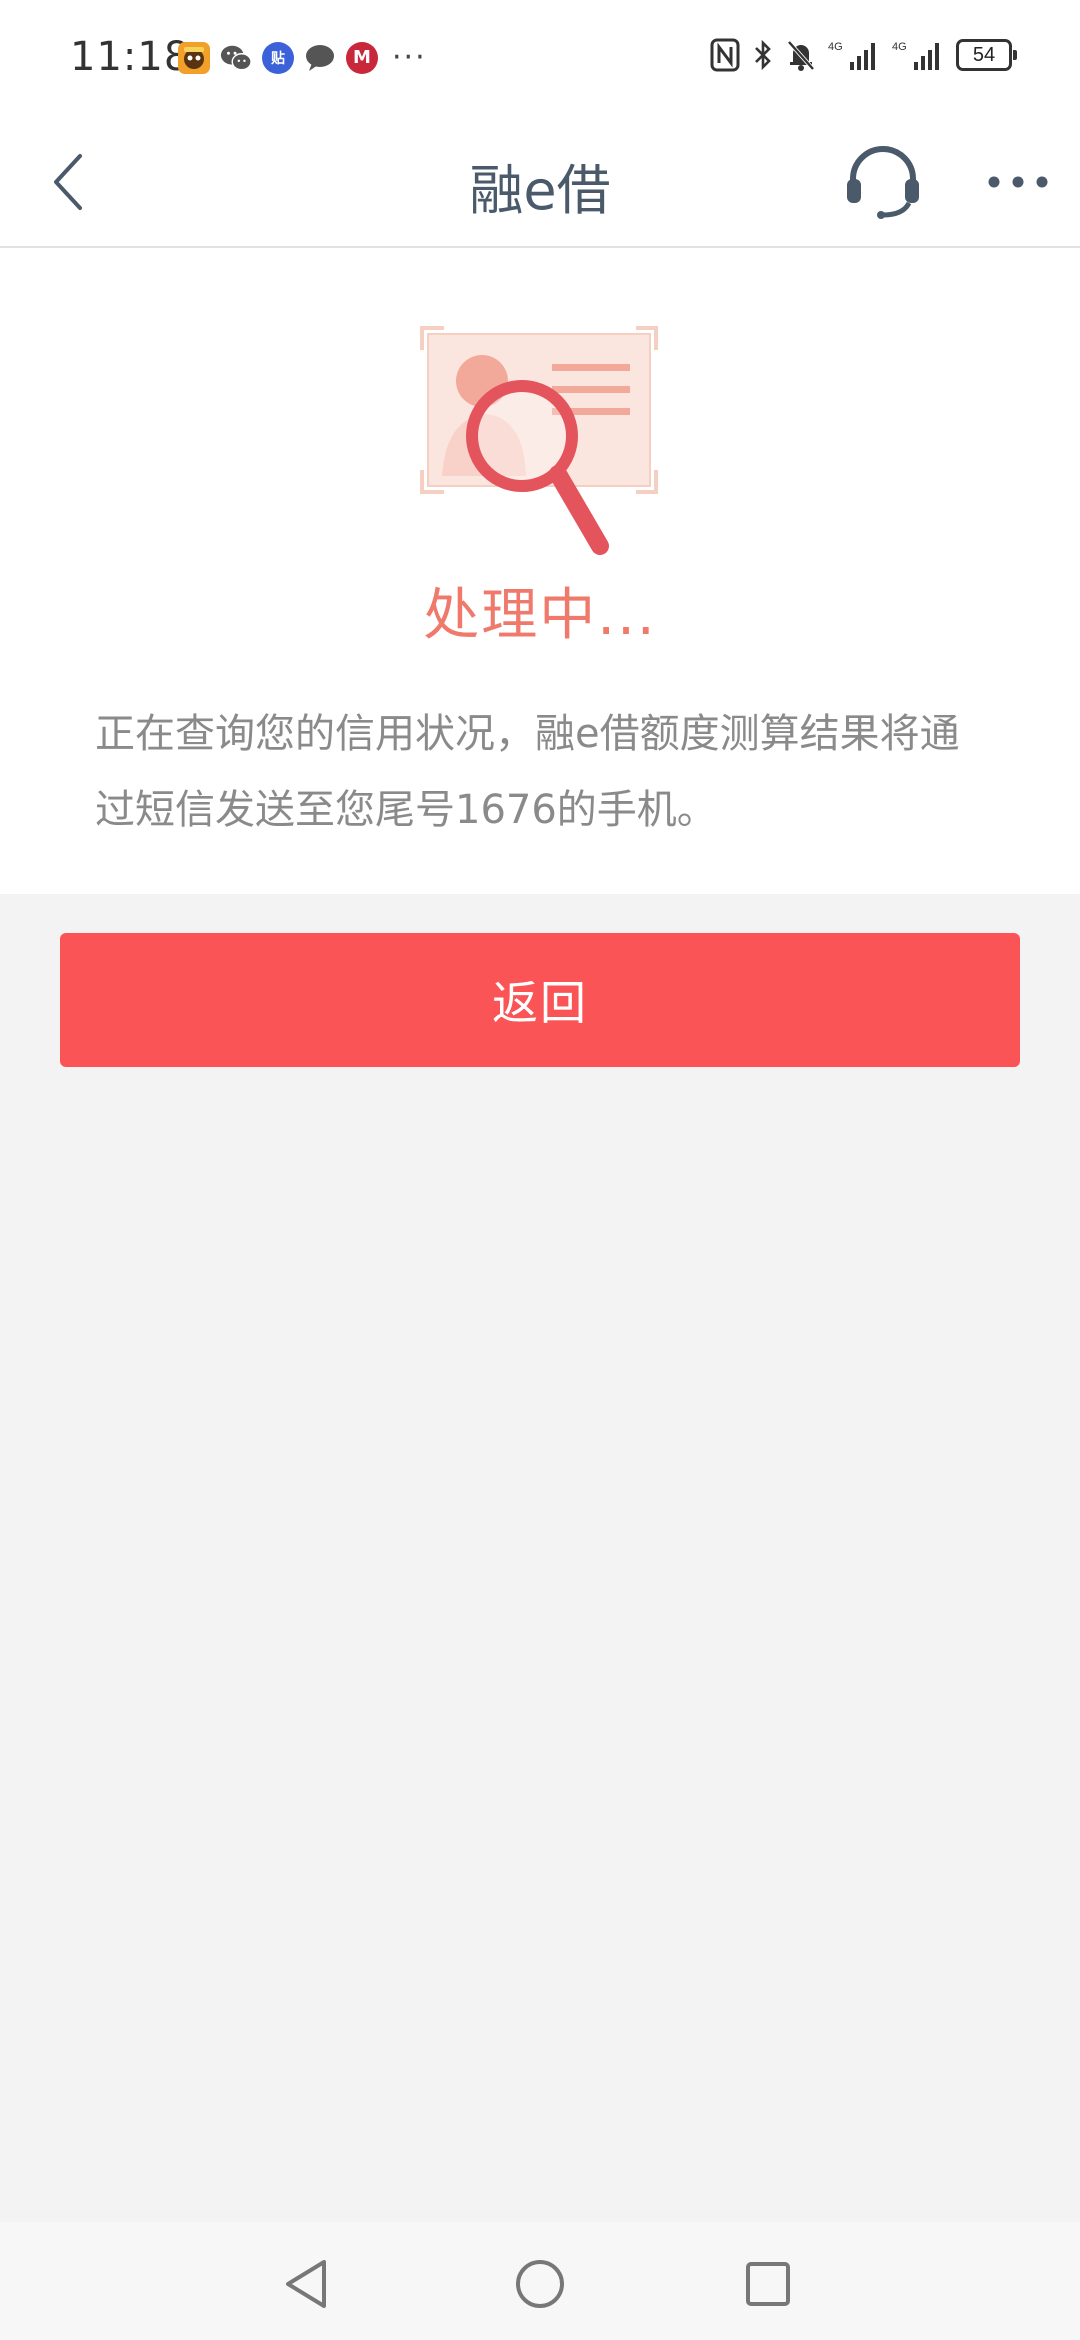  Describe the element at coordinates (527, 772) in the screenshot. I see `status-description: 正在查询您的信用状况，融e借额度测算结果将通过短信发送至您尾号1676的手机。` at that location.